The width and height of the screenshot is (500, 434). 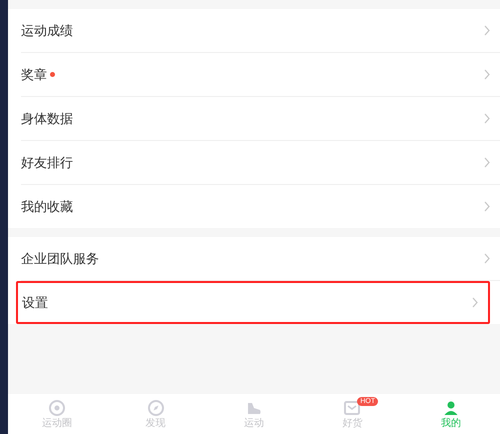 What do you see at coordinates (451, 408) in the screenshot?
I see `person-icon` at bounding box center [451, 408].